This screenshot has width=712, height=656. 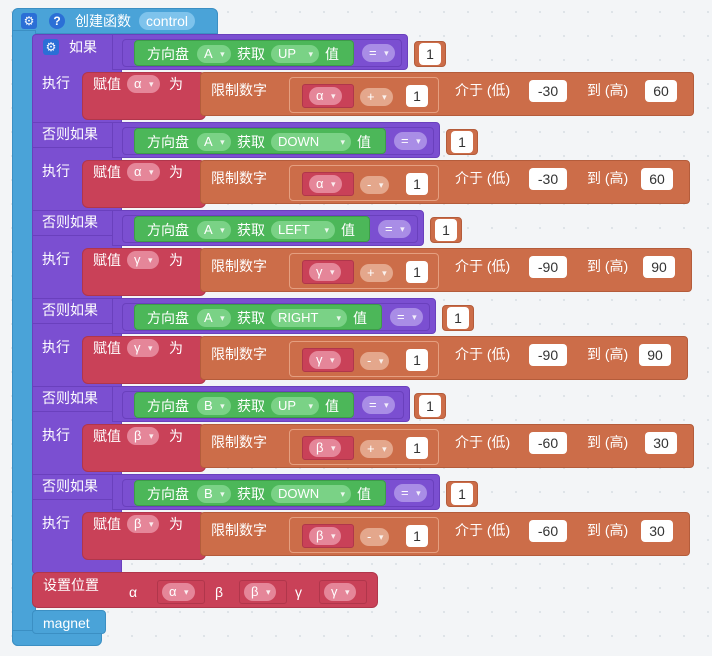 What do you see at coordinates (260, 141) in the screenshot?
I see `joystick-block: 方向盘 A 获取 DOWN 值` at bounding box center [260, 141].